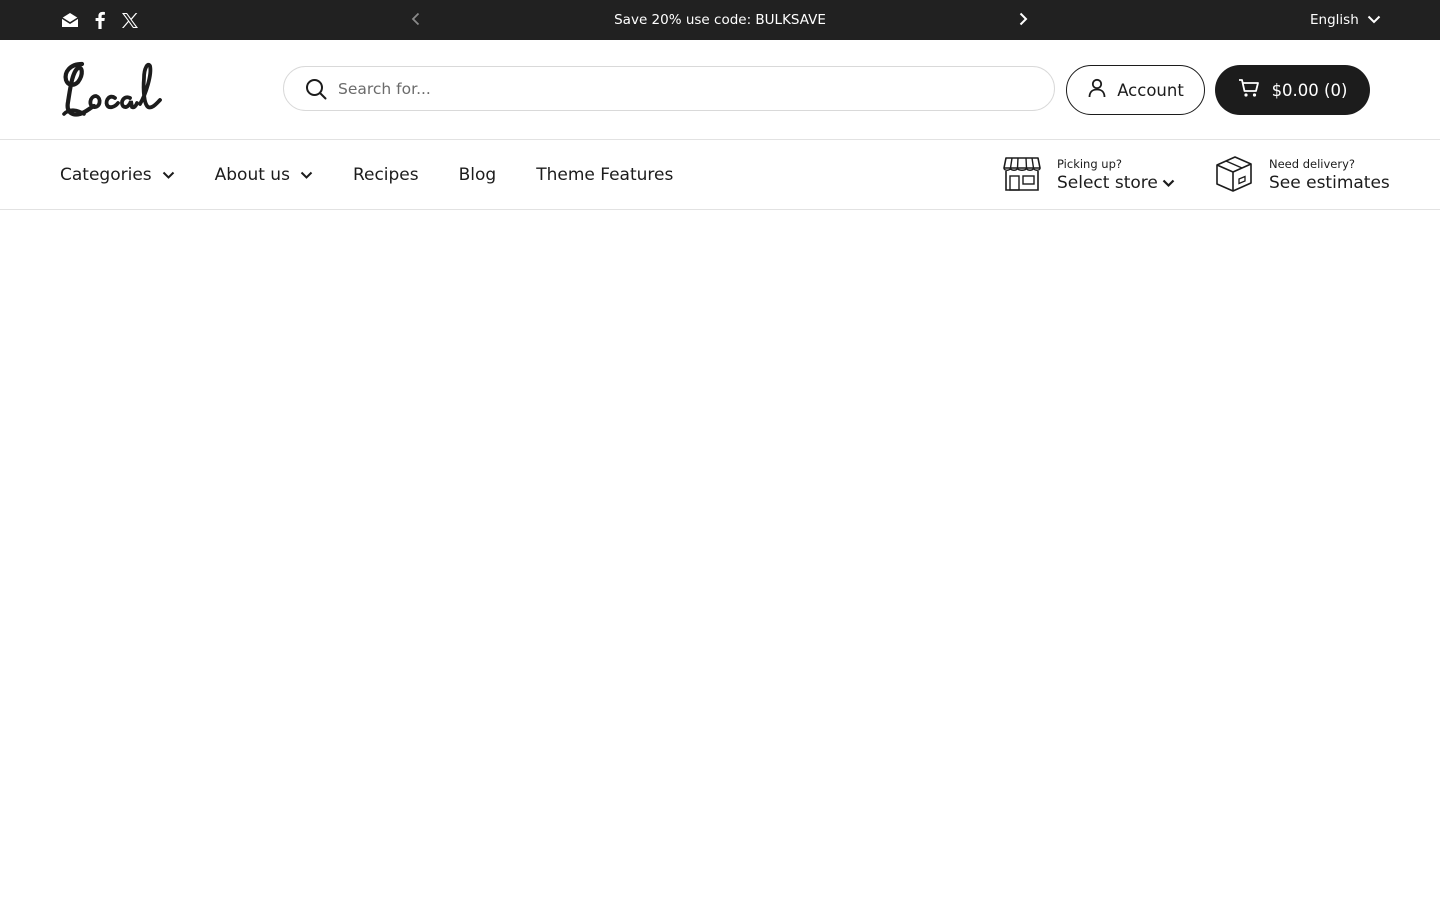 Image resolution: width=1440 pixels, height=900 pixels. Describe the element at coordinates (678, 88) in the screenshot. I see `search-input` at that location.